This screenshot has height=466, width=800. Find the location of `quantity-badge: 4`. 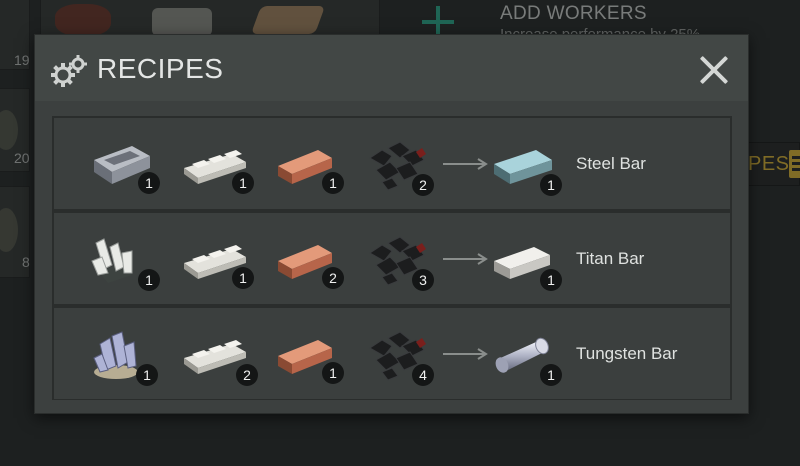

quantity-badge: 4 is located at coordinates (423, 375).